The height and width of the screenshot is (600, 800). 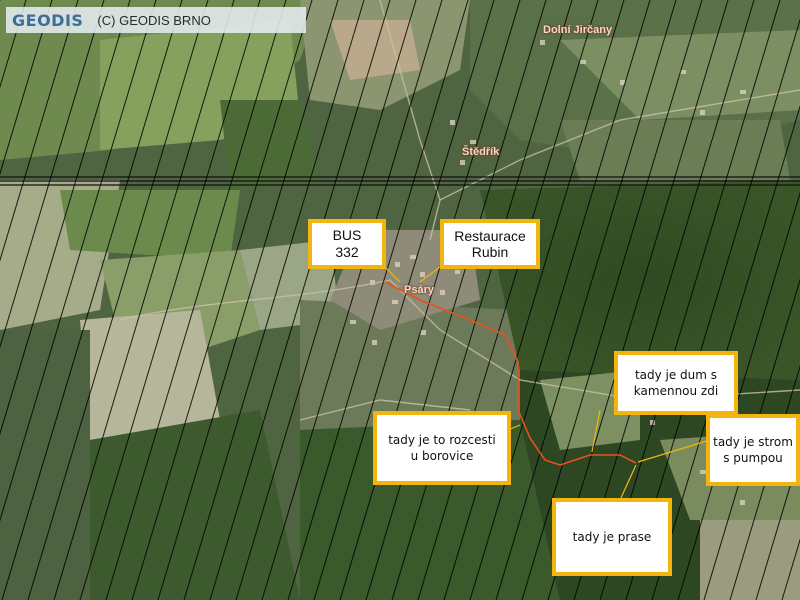 What do you see at coordinates (481, 152) in the screenshot?
I see `place-label-strednik: Štědřík` at bounding box center [481, 152].